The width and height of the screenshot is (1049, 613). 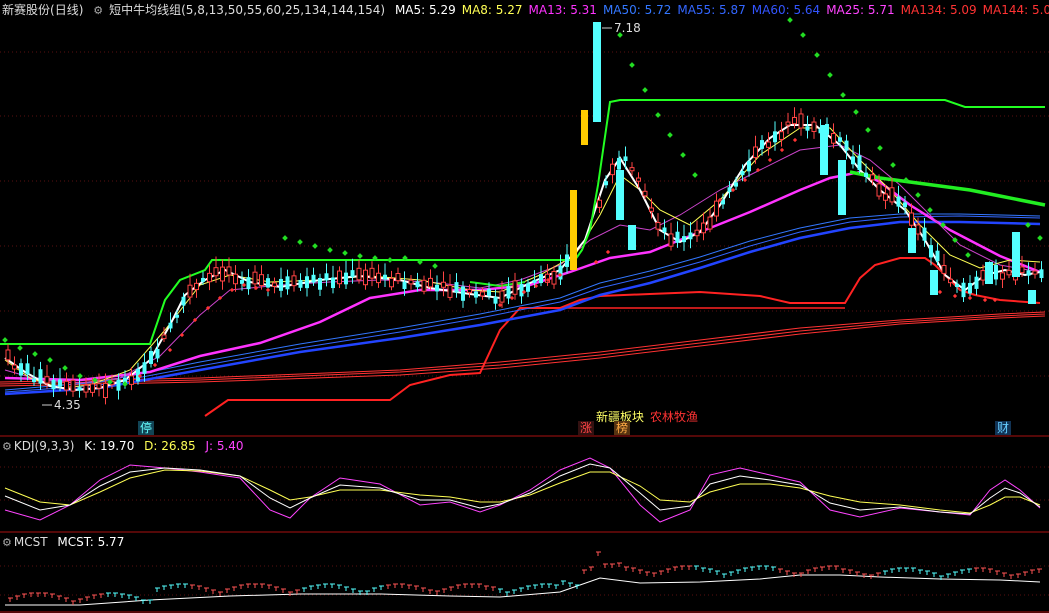 What do you see at coordinates (31, 542) in the screenshot?
I see `mcst-name: MCST` at bounding box center [31, 542].